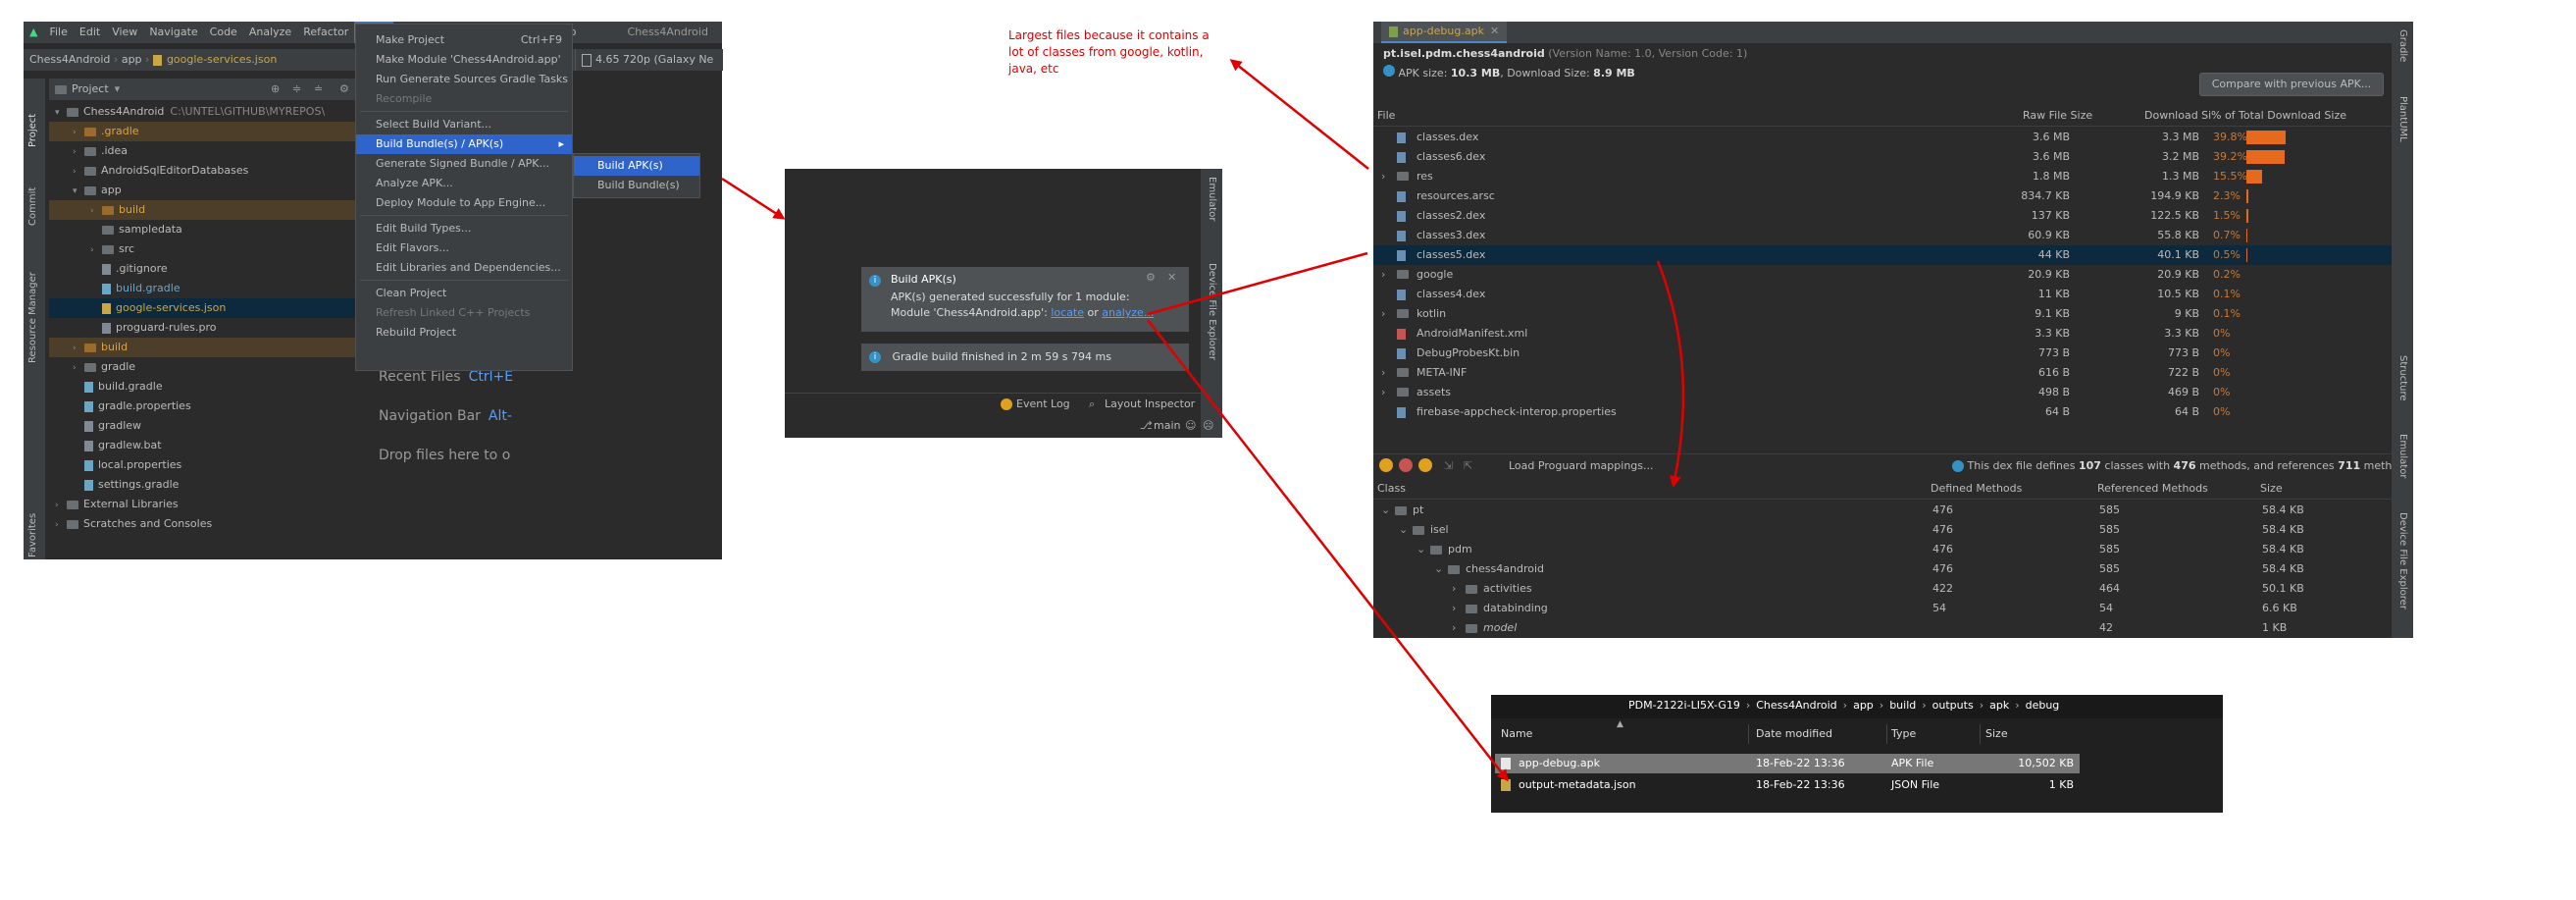  Describe the element at coordinates (1670, 374) in the screenshot. I see `arrow-classes5-to-classes` at that location.